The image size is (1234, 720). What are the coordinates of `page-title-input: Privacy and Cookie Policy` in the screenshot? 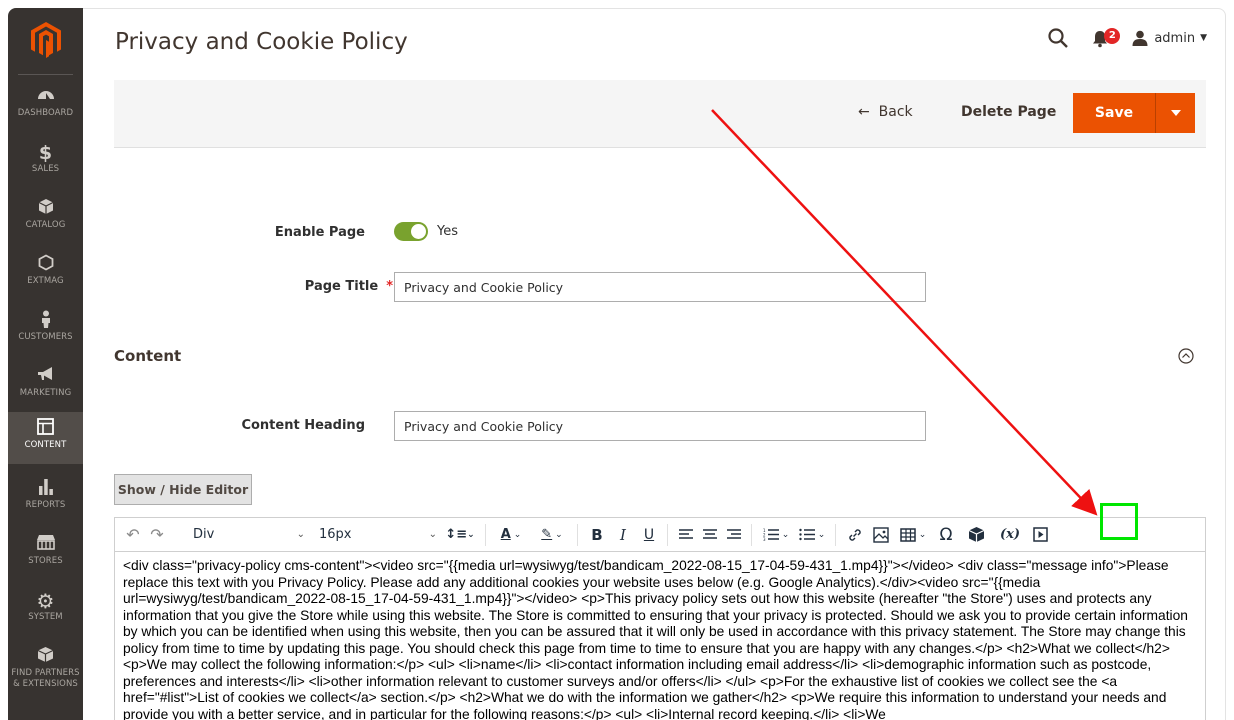 It's located at (660, 287).